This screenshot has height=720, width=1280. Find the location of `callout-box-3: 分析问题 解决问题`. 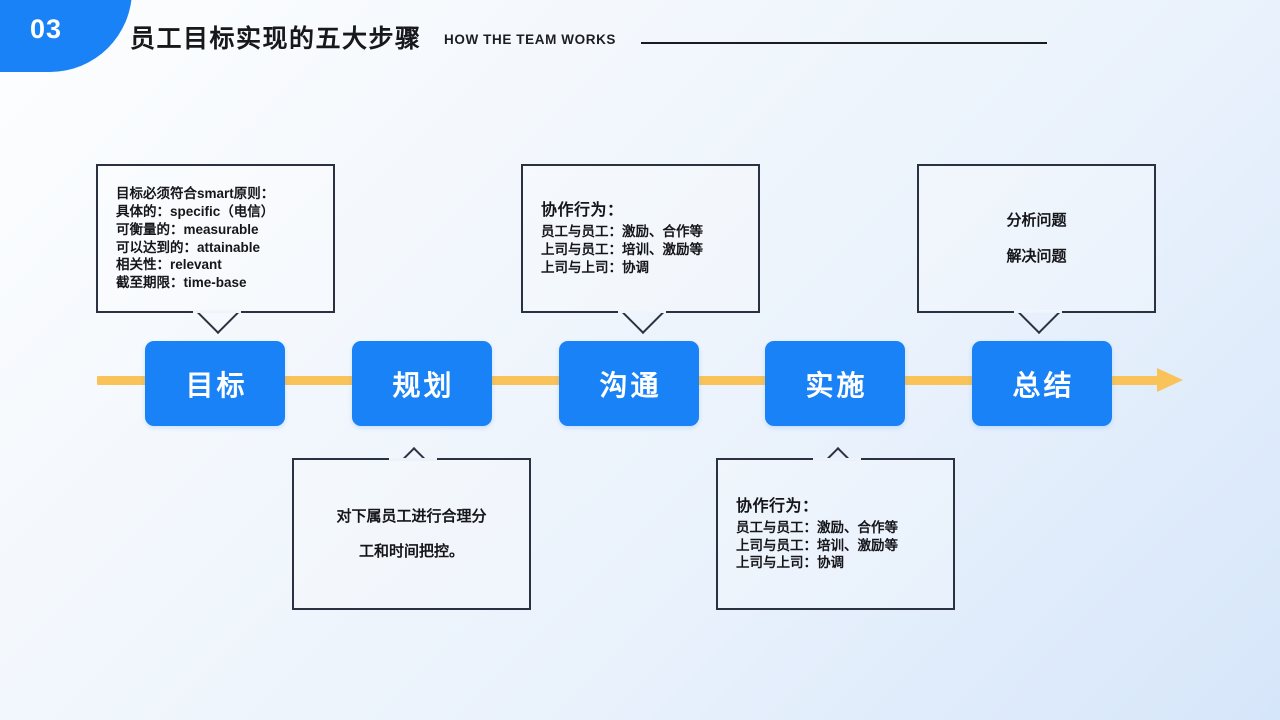

callout-box-3: 分析问题 解决问题 is located at coordinates (1036, 249).